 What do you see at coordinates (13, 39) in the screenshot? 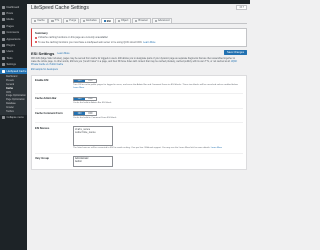
I see `sidebar-item-label: Appearance` at bounding box center [13, 39].